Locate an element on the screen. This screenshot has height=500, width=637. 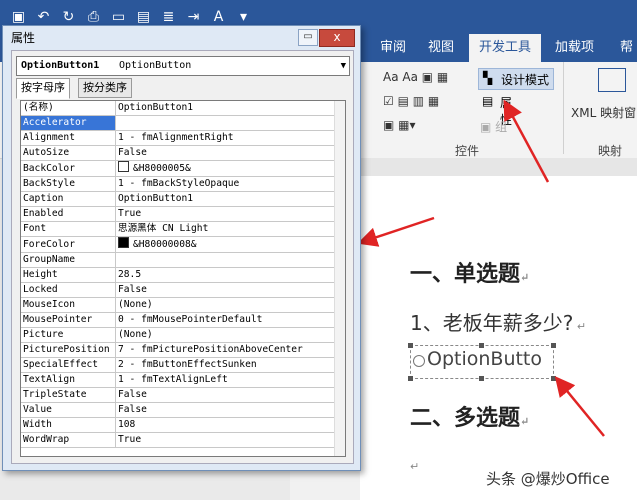
property-row: Alignment 1 - fmAlignmentRight is located at coordinates (183, 138).